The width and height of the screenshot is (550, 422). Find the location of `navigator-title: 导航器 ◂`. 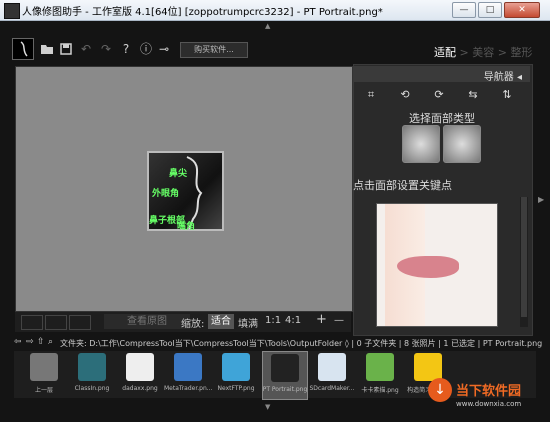

navigator-title: 导航器 ◂ is located at coordinates (502, 77).